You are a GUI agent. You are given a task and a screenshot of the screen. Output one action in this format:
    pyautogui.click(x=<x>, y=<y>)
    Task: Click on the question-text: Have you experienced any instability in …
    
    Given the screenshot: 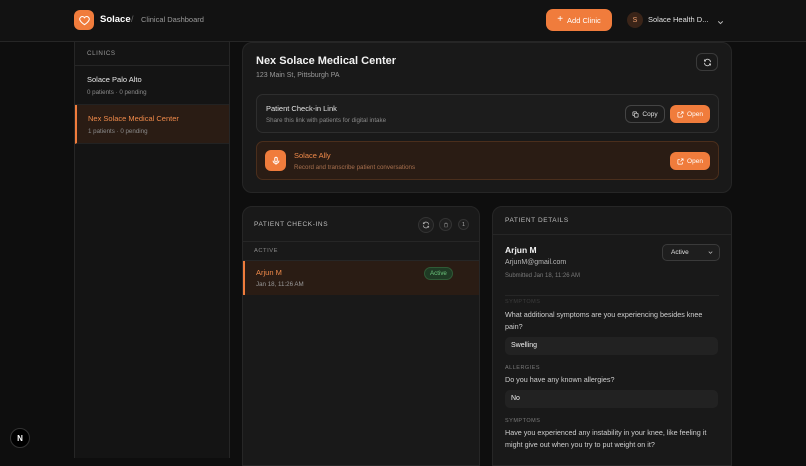 What is the action you would take?
    pyautogui.click(x=606, y=438)
    